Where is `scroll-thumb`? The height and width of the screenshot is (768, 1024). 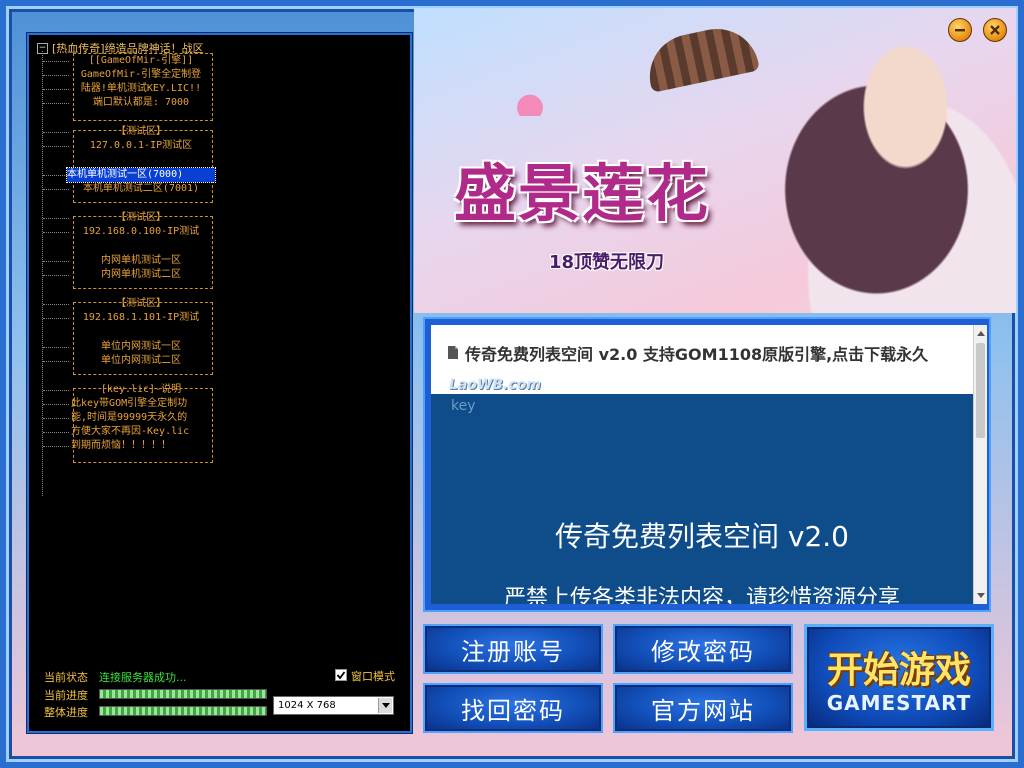
scroll-thumb is located at coordinates (980, 390).